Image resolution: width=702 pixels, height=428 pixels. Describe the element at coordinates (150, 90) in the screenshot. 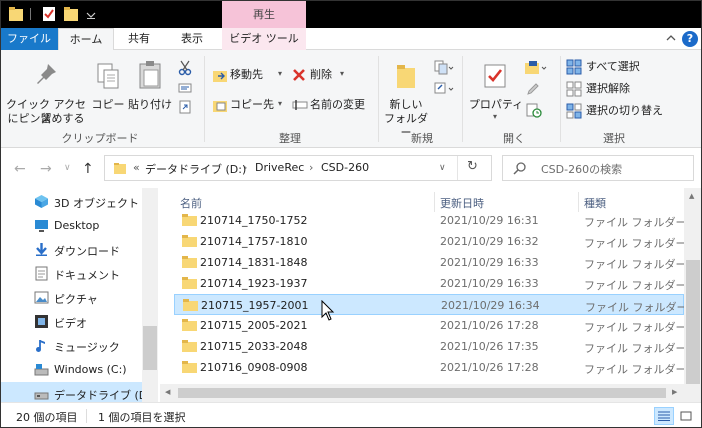

I see `paste-button: 貼り付け` at that location.